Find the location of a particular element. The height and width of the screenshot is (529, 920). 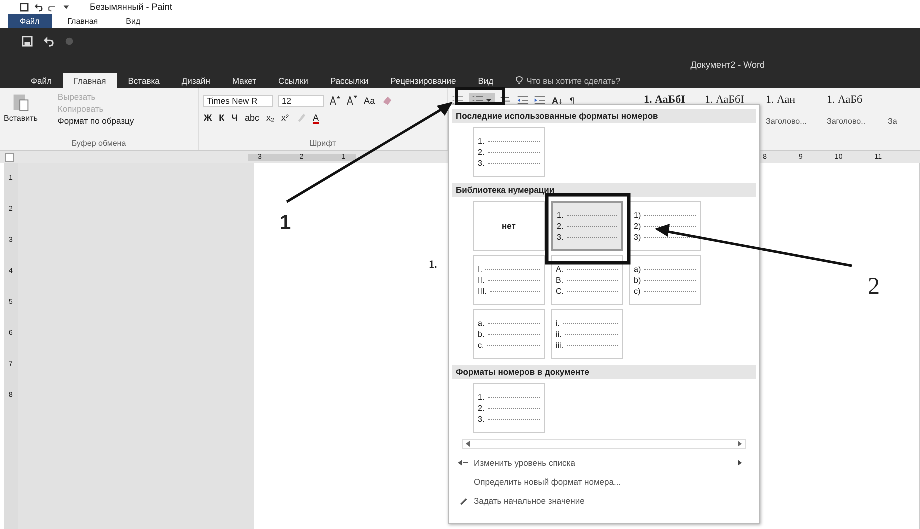

numbering-option: i. ii. iii. is located at coordinates (587, 334).